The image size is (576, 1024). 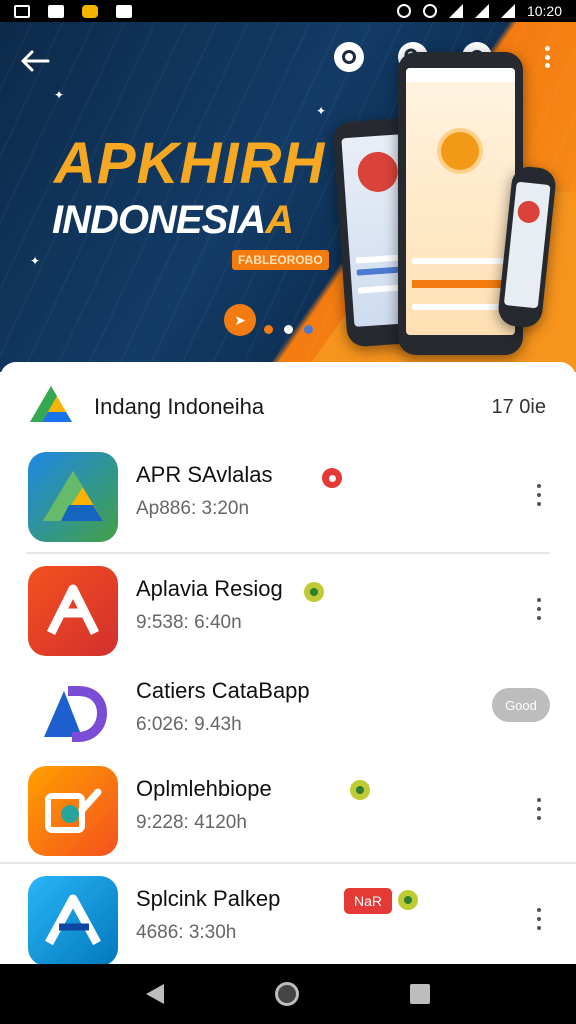 What do you see at coordinates (223, 690) in the screenshot?
I see `app-name: Catiers CataBapp` at bounding box center [223, 690].